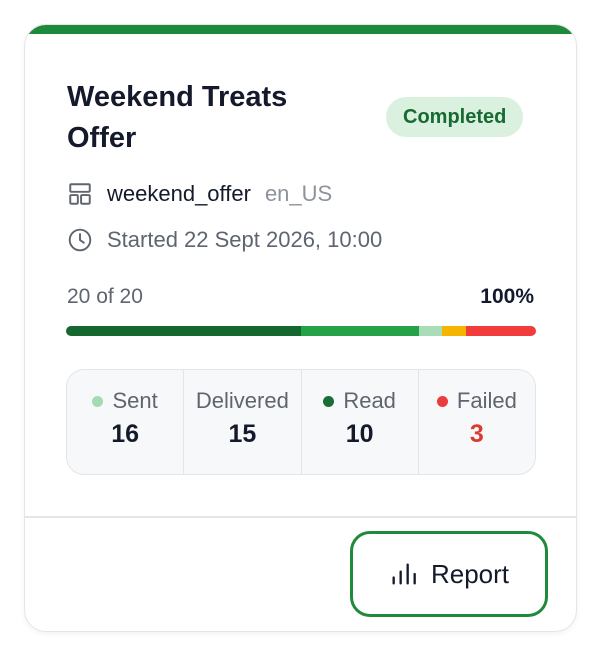 The image size is (600, 656). I want to click on stat-value: 3, so click(476, 434).